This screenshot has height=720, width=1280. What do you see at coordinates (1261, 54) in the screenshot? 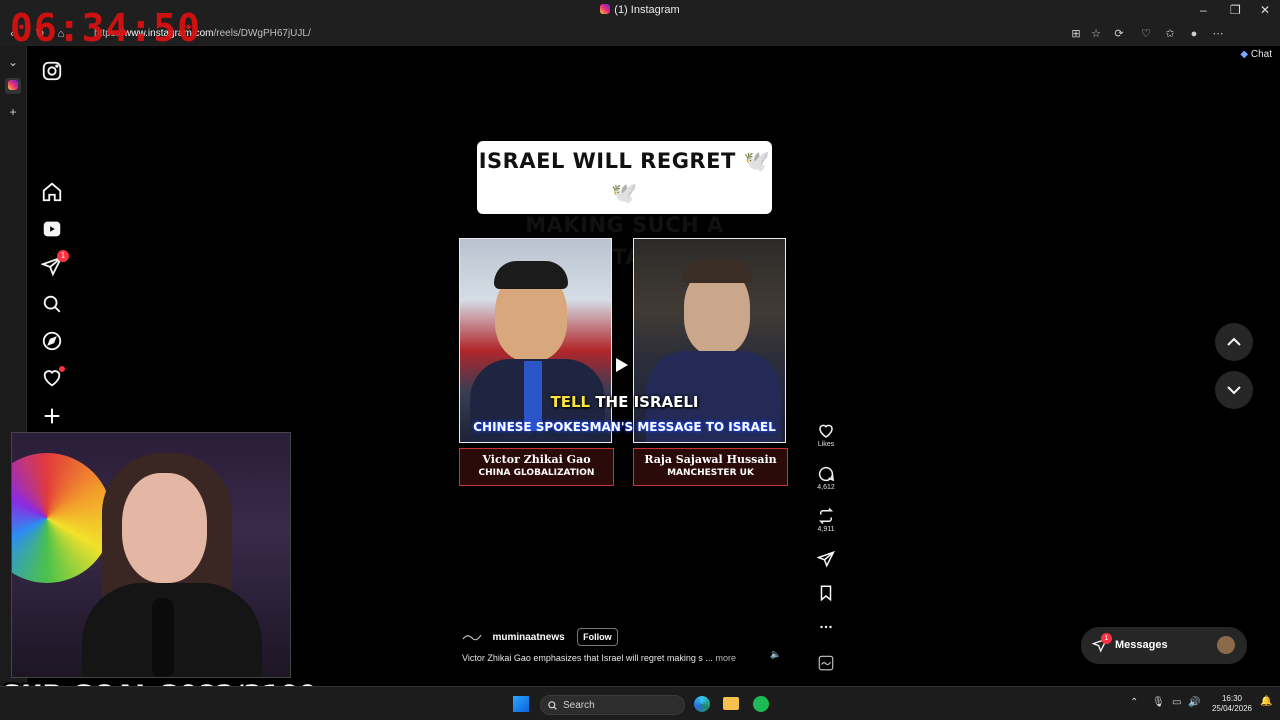
I see `chat-label: Chat` at bounding box center [1261, 54].